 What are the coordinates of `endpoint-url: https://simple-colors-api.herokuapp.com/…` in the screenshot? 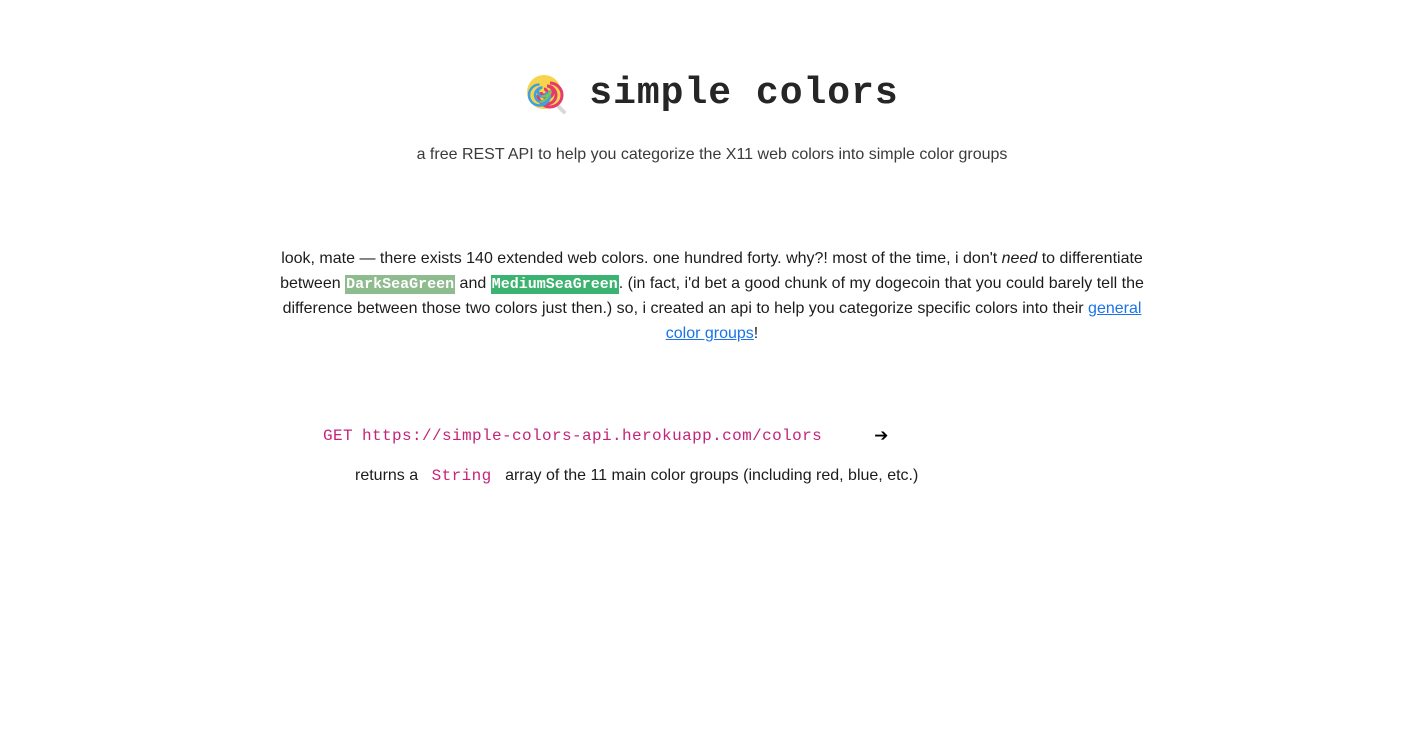 It's located at (592, 436).